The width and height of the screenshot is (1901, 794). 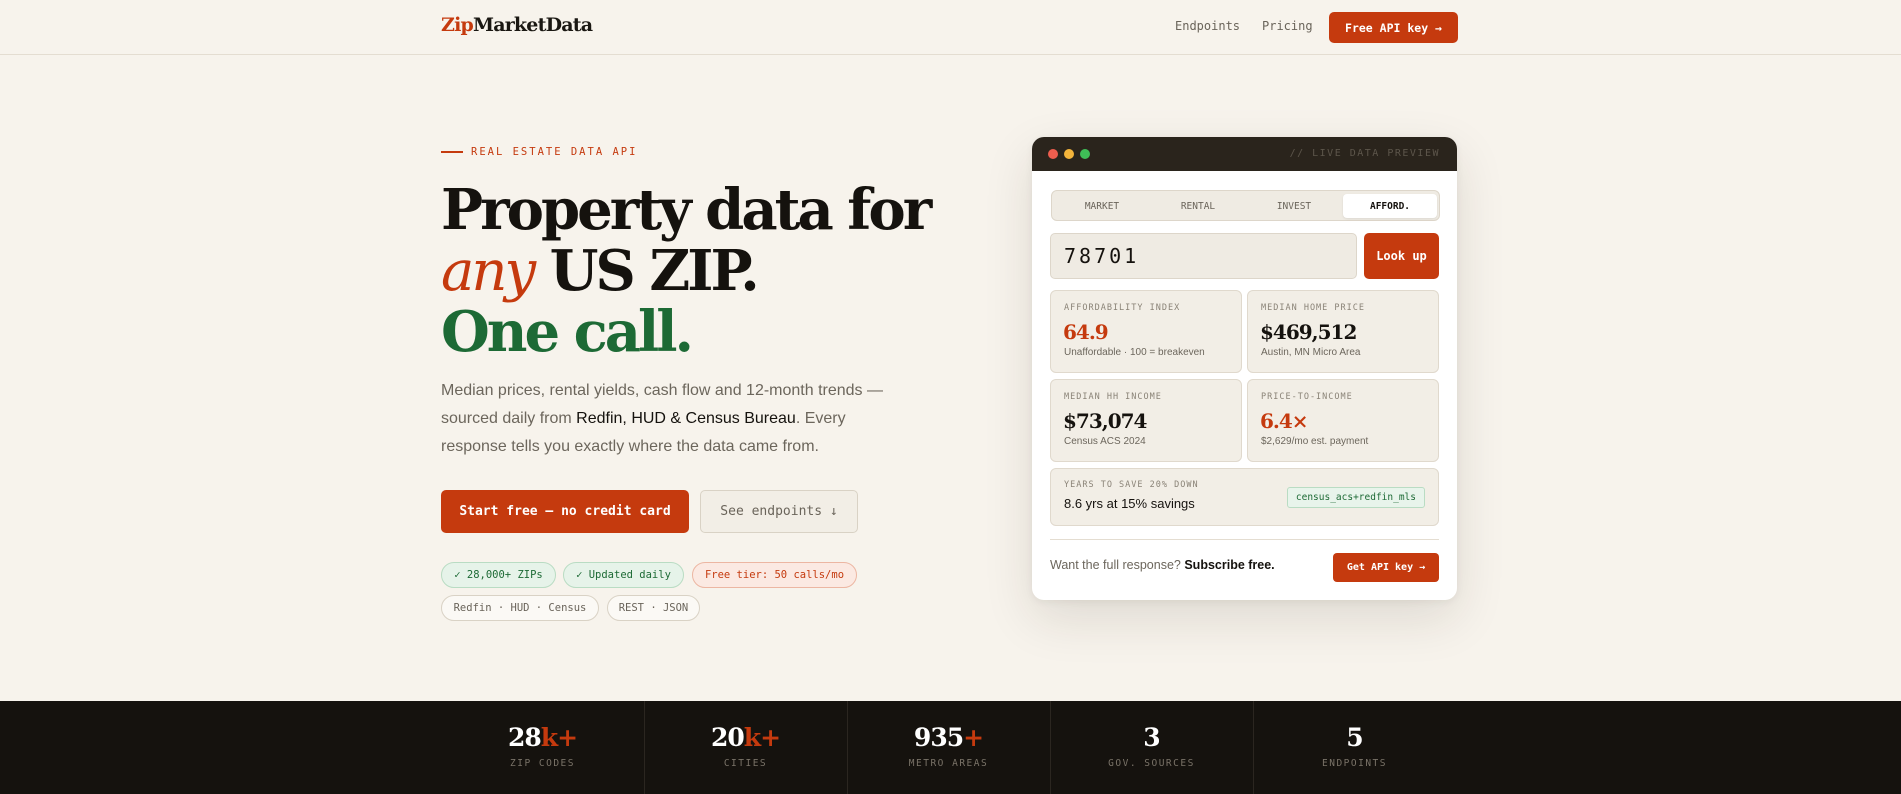 I want to click on logo: ZipMarketData, so click(x=517, y=25).